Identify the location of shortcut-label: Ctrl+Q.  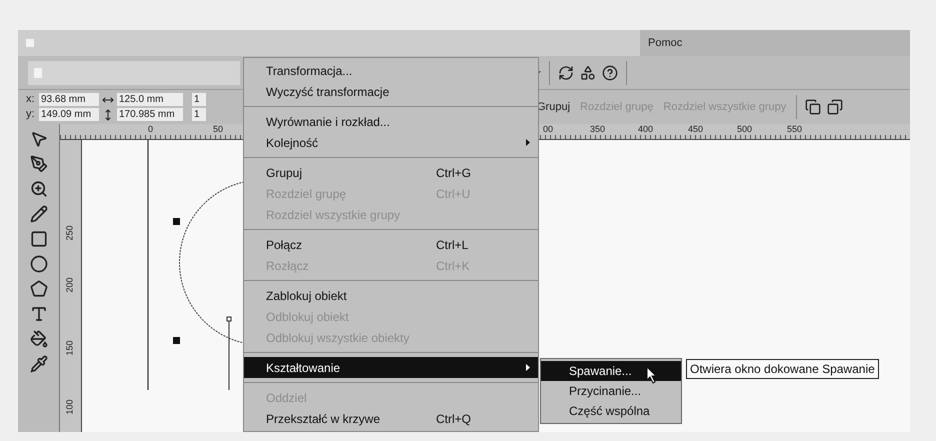
(454, 419).